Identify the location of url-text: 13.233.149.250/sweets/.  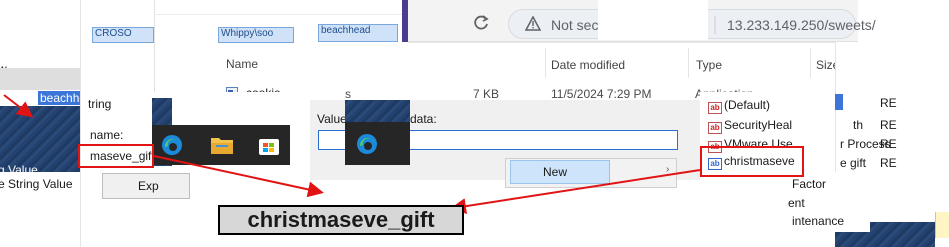
(801, 25).